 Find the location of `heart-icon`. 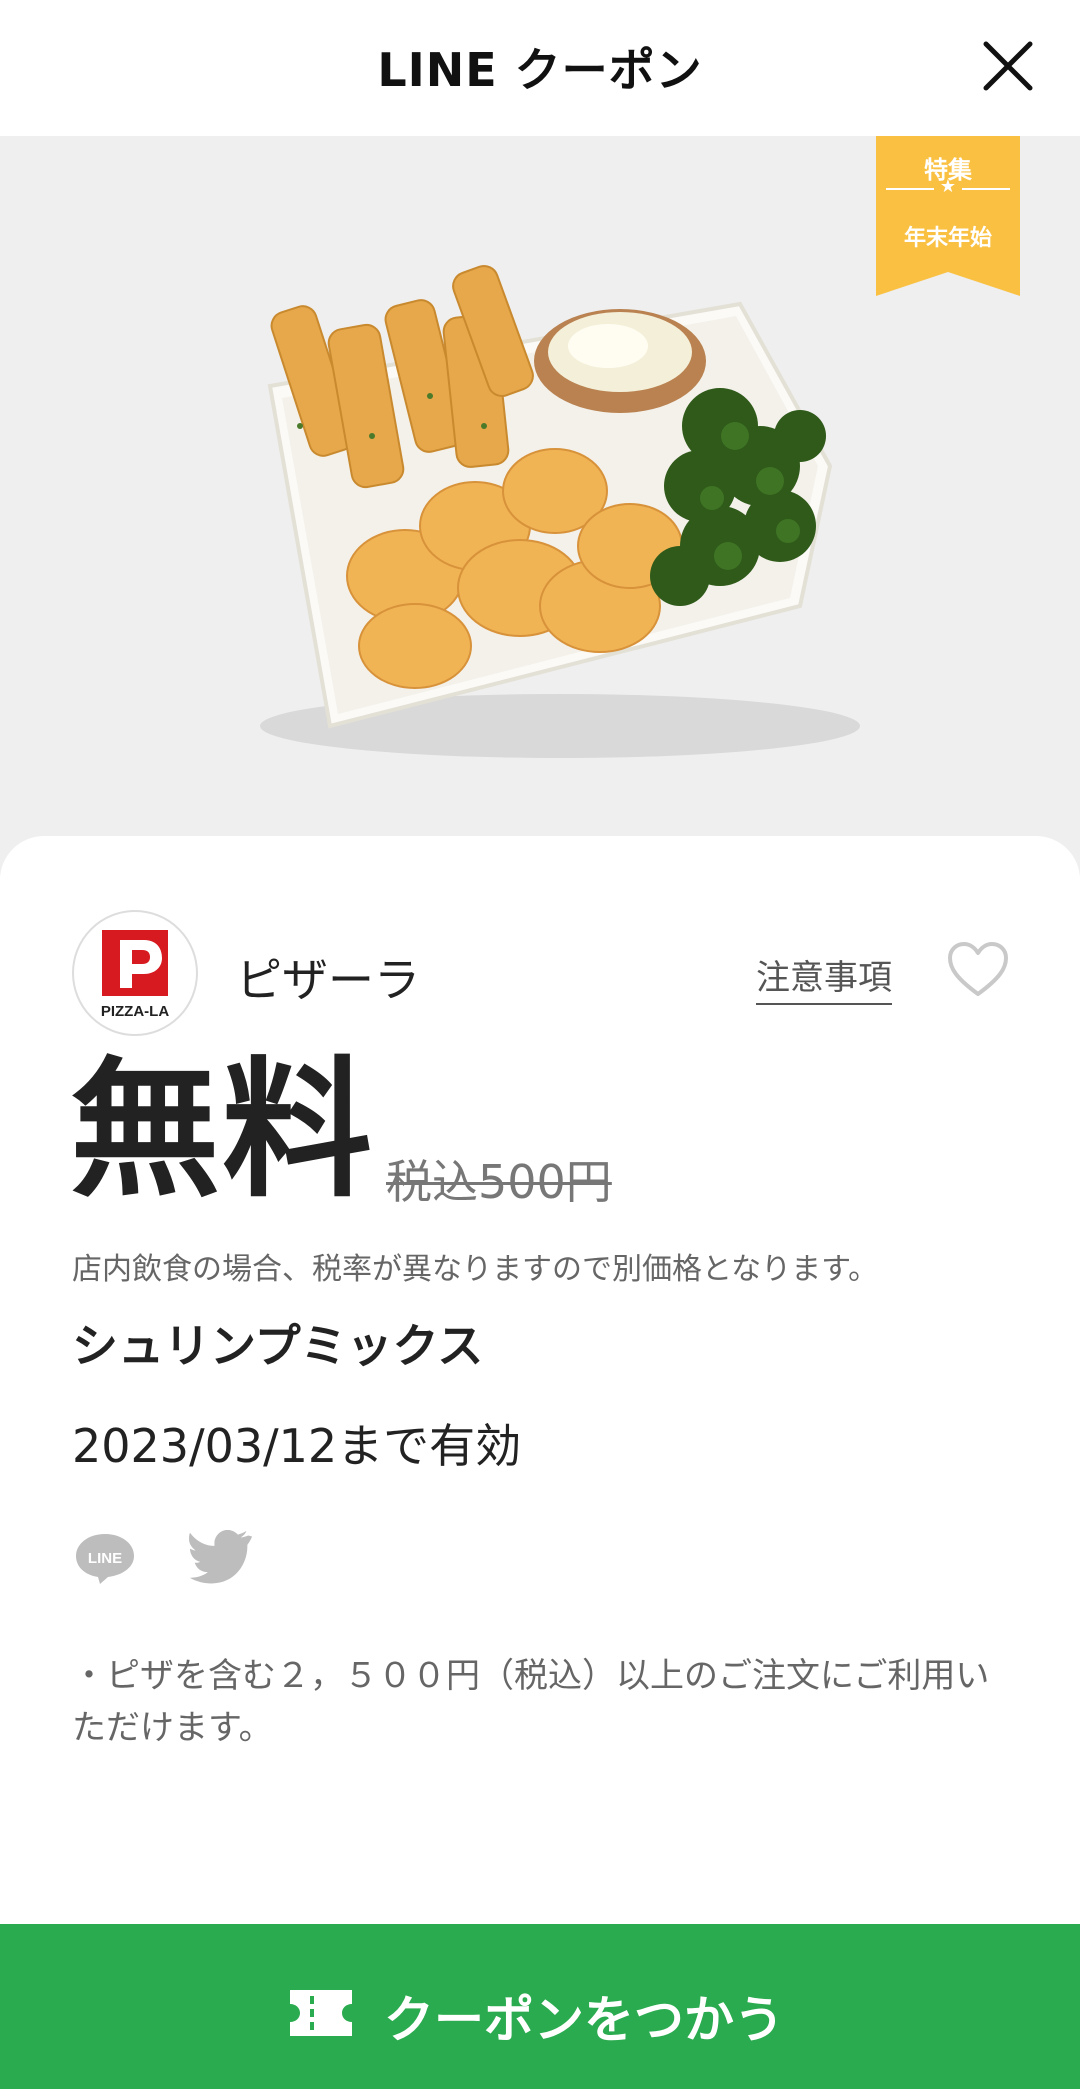

heart-icon is located at coordinates (978, 970).